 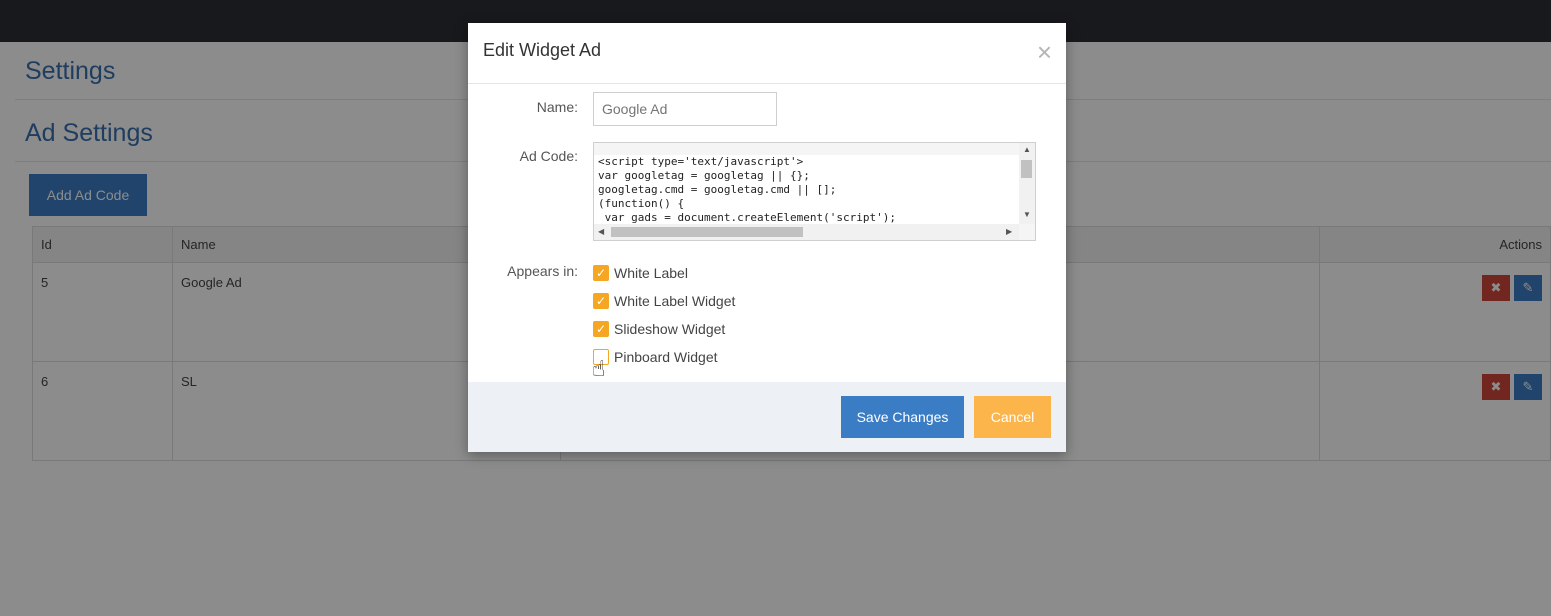 I want to click on option-label: Pinboard Widget, so click(x=666, y=357).